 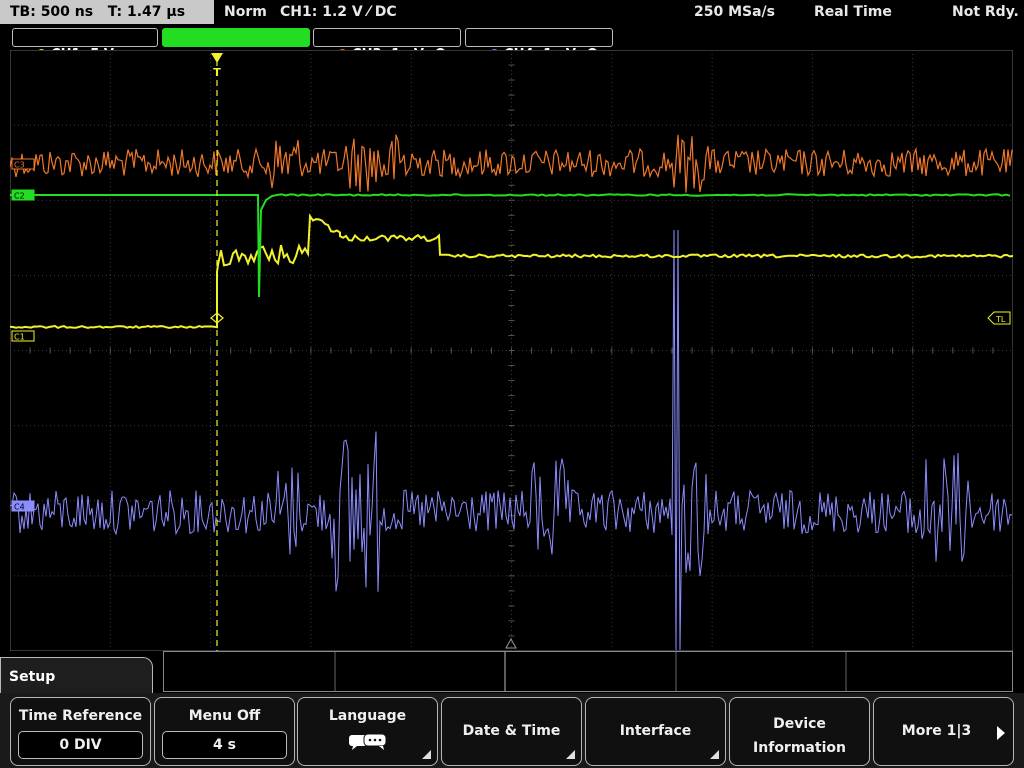 I want to click on sample-rate: 250 MSa/s, so click(x=735, y=12).